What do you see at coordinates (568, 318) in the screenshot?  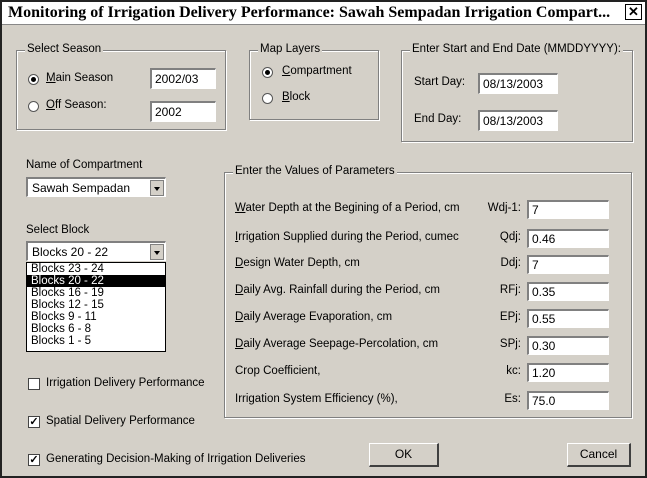 I see `parameter-input: 0.55` at bounding box center [568, 318].